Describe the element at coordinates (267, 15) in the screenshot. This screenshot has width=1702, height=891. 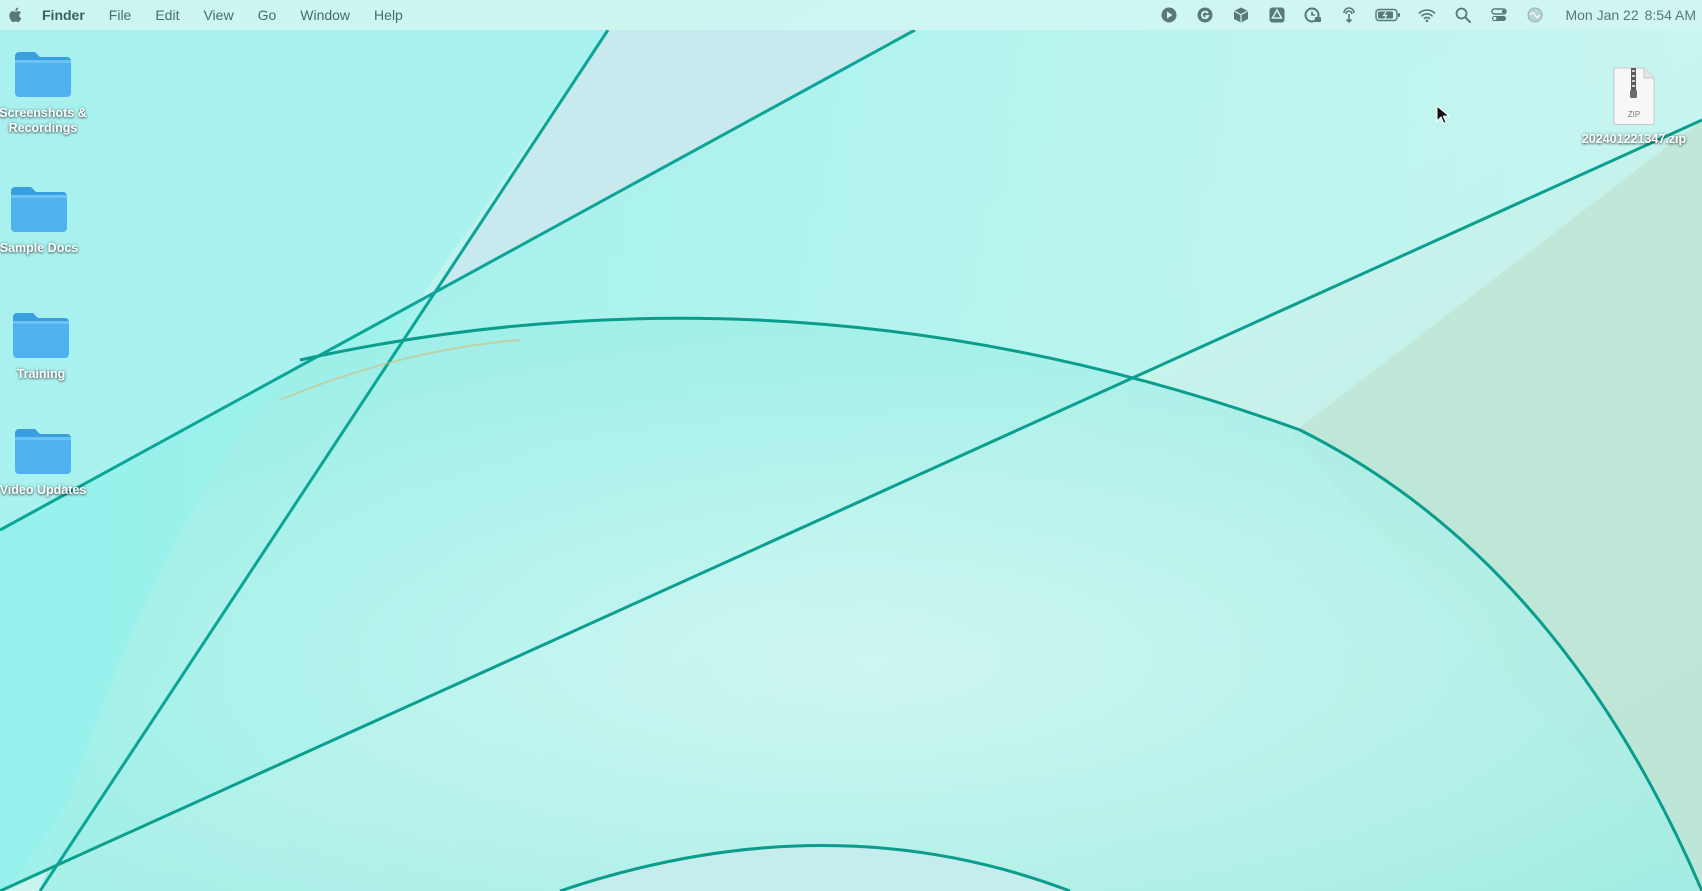
I see `menu-go: Go` at that location.